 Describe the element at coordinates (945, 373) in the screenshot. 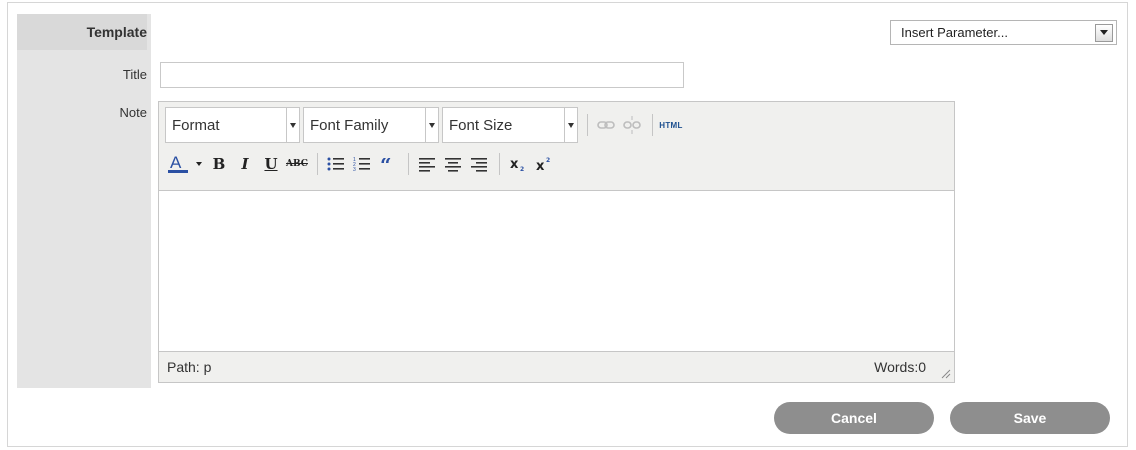

I see `resize-grip-icon` at that location.